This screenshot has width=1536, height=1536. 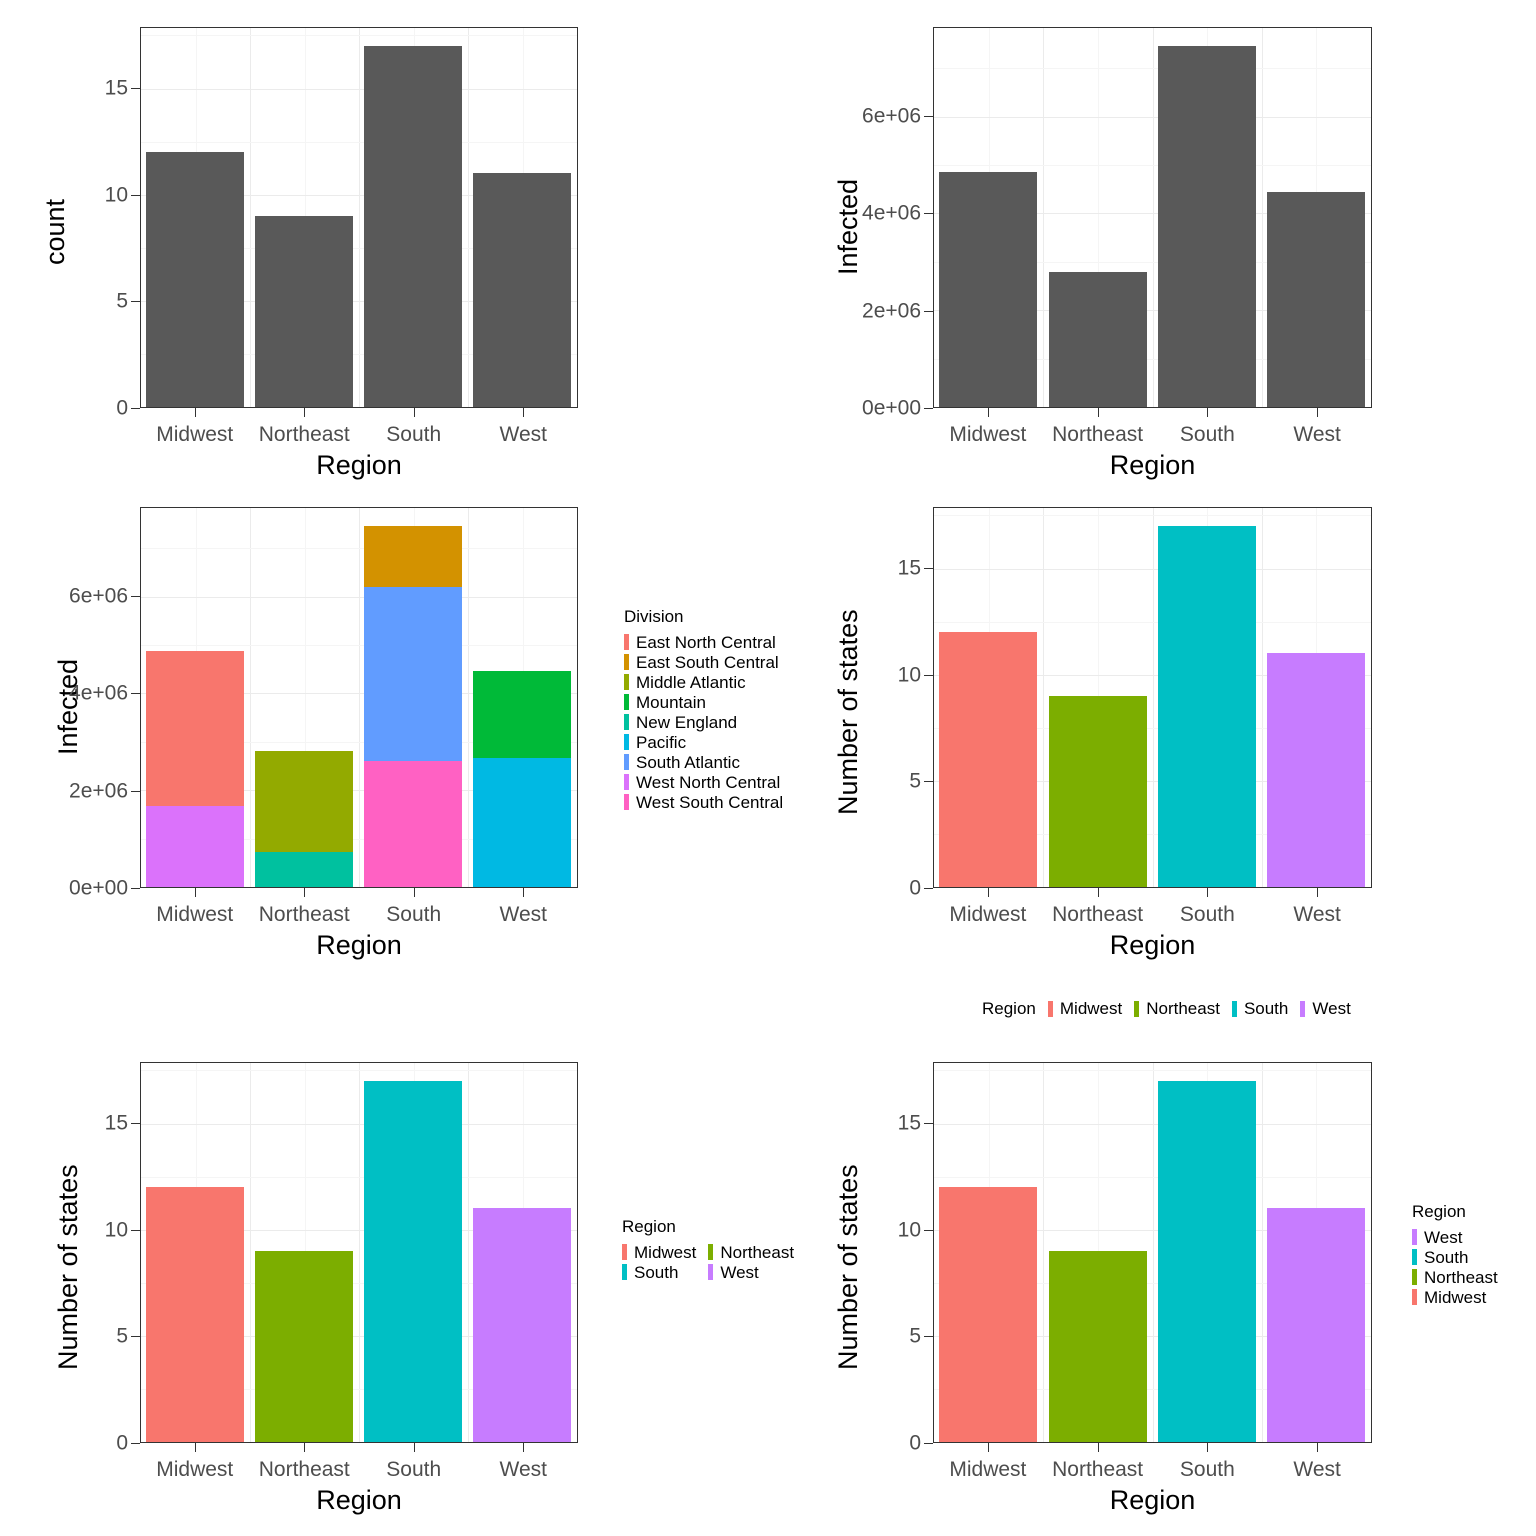 What do you see at coordinates (707, 662) in the screenshot?
I see `legend-item-label: East South Central` at bounding box center [707, 662].